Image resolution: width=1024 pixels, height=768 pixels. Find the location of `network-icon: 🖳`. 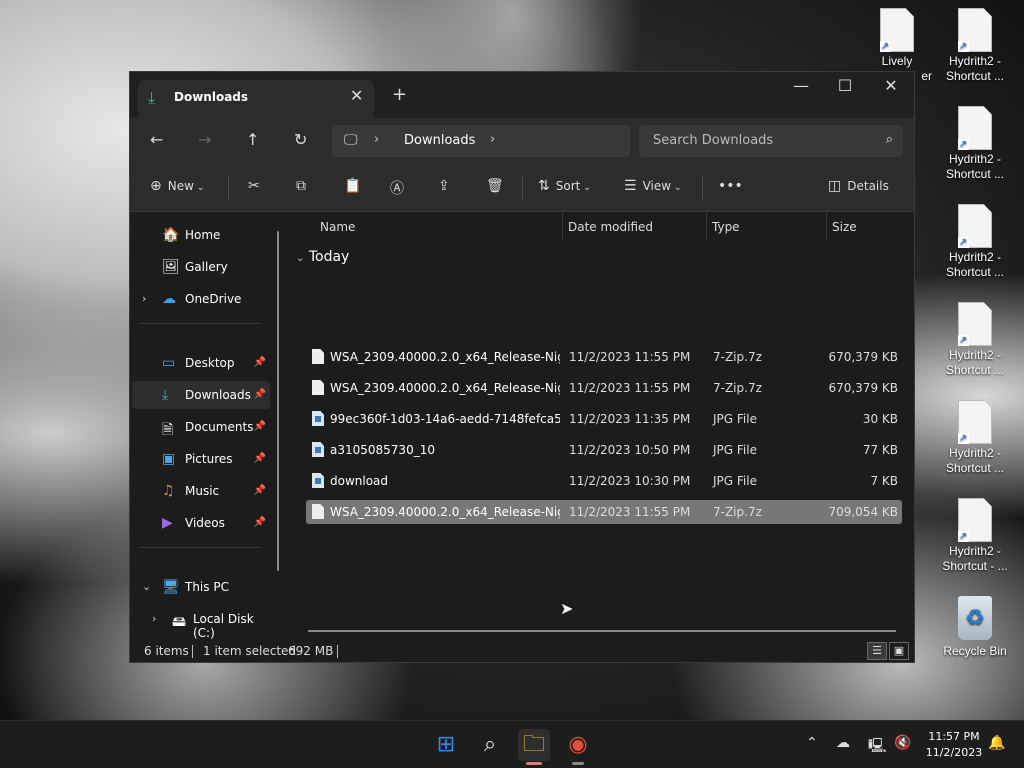

network-icon: 🖳 is located at coordinates (877, 747).